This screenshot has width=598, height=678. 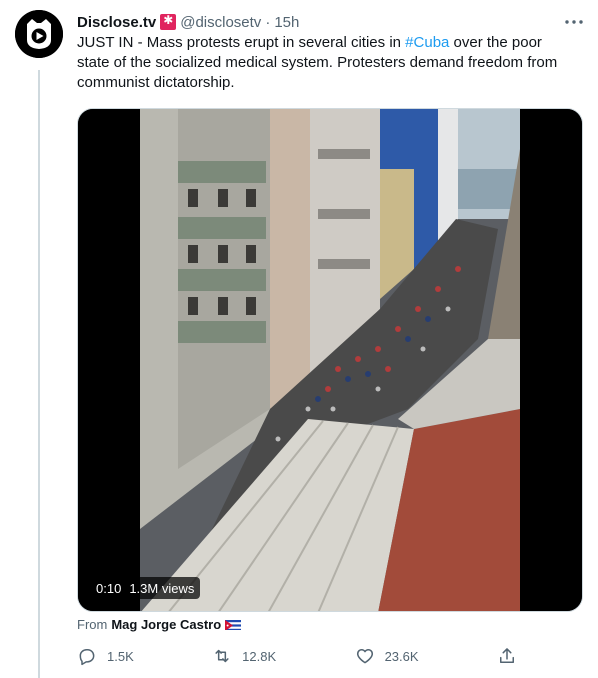 I want to click on siren-badge-icon, so click(x=168, y=21).